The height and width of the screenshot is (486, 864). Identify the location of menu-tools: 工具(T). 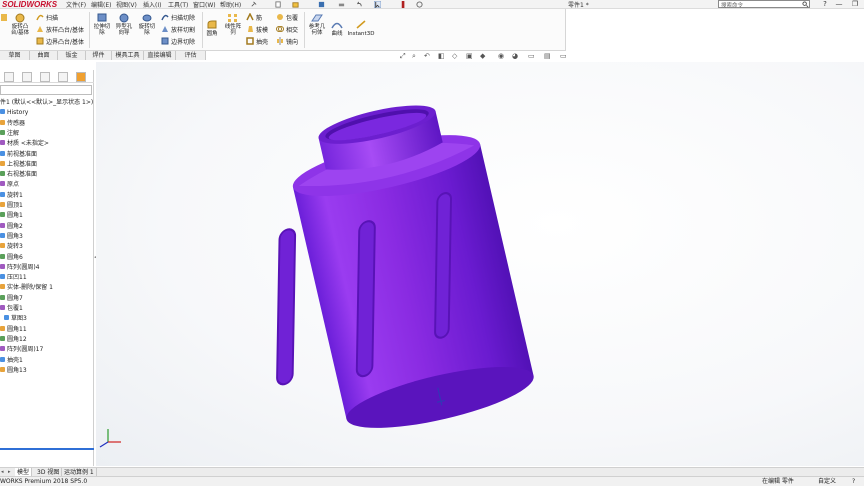
(178, 4).